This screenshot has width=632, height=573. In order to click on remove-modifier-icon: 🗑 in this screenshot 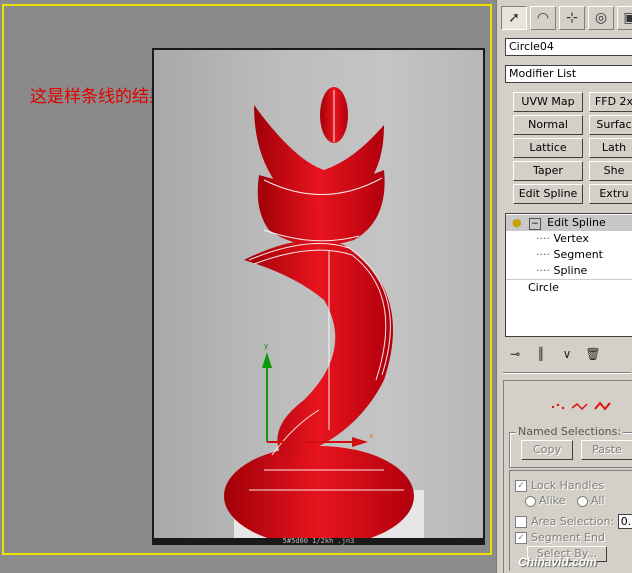, I will do `click(593, 354)`.